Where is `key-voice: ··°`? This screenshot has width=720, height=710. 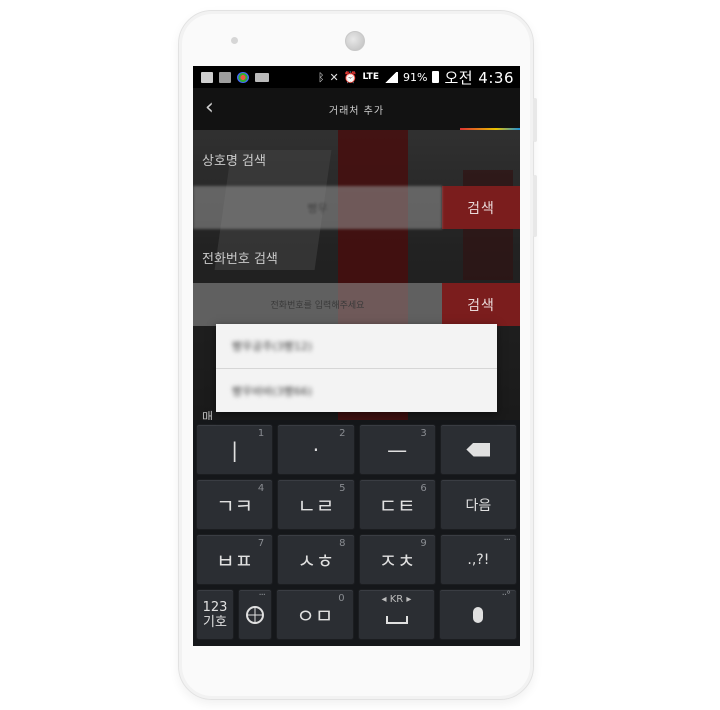
key-voice: ··° is located at coordinates (478, 614).